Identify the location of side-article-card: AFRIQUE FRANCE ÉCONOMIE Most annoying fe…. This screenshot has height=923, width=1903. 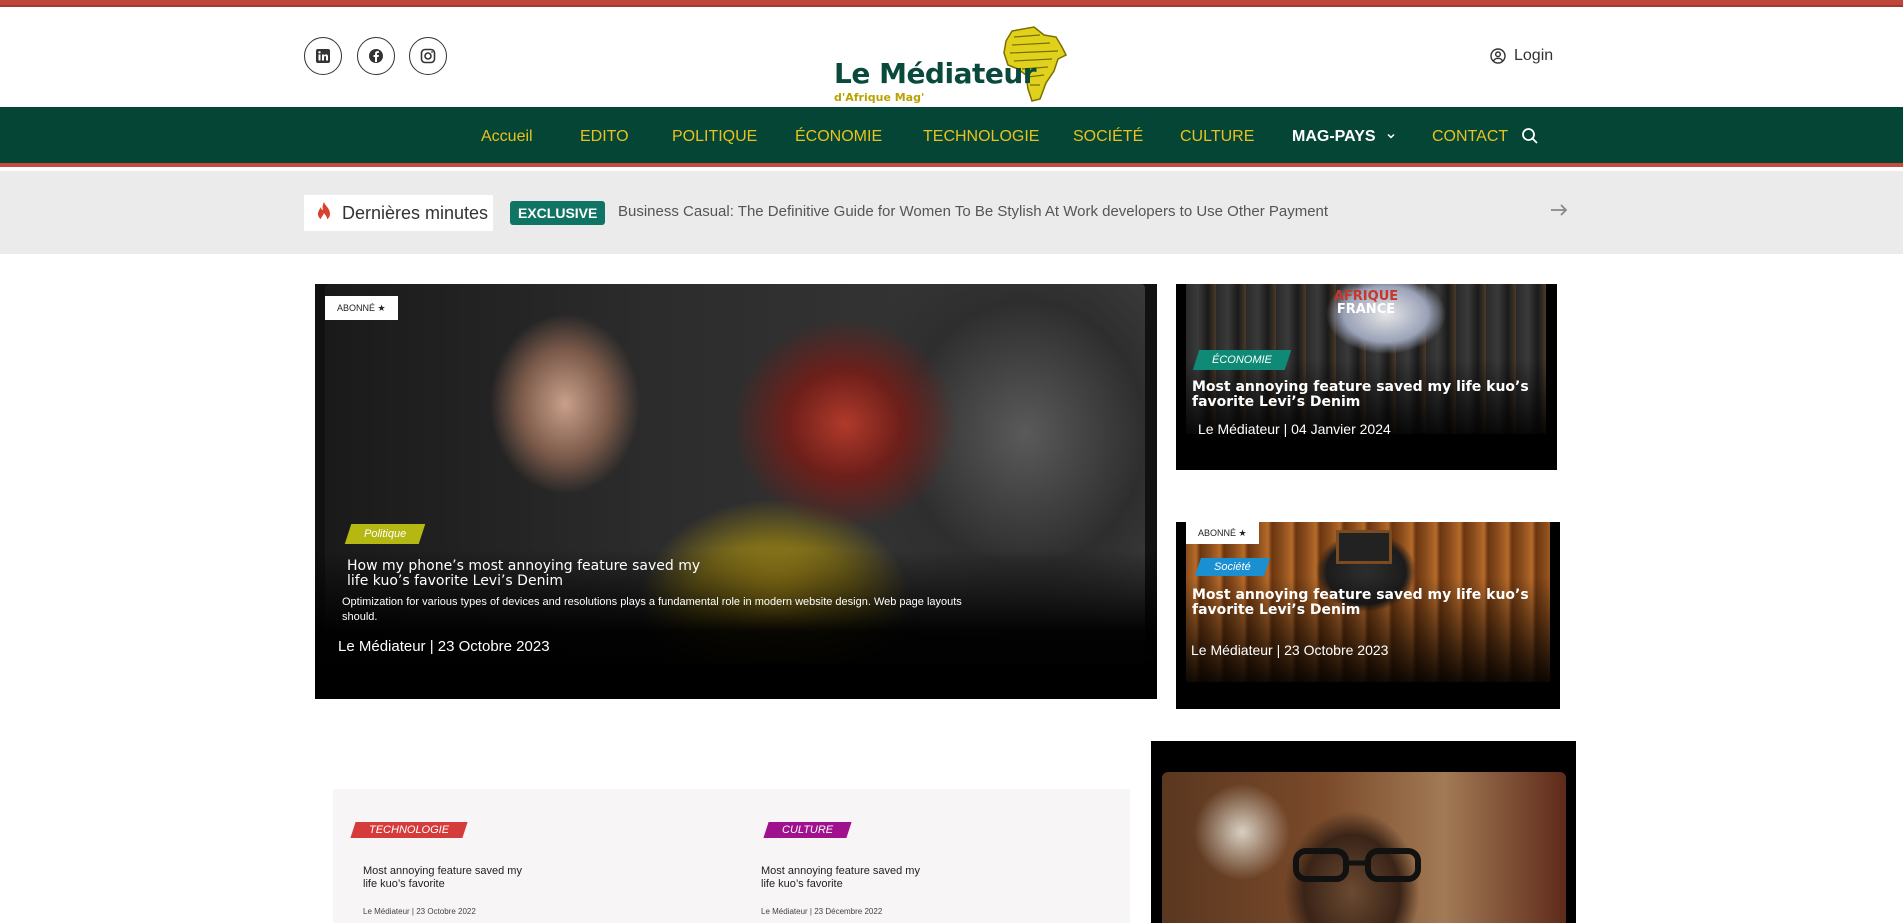
(1366, 377).